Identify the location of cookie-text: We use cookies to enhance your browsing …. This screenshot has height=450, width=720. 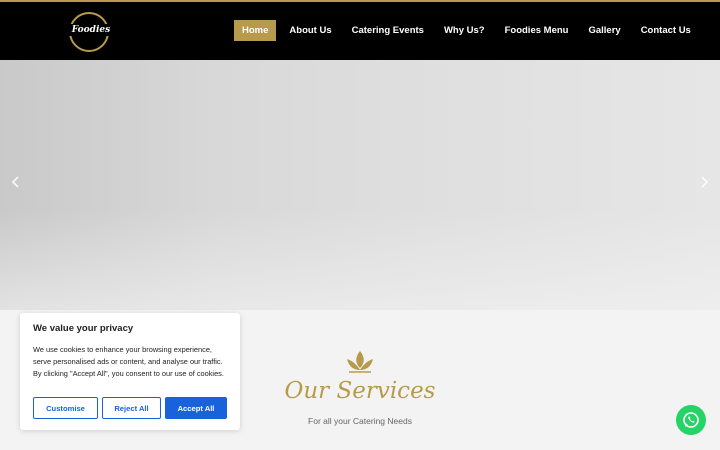
(128, 361).